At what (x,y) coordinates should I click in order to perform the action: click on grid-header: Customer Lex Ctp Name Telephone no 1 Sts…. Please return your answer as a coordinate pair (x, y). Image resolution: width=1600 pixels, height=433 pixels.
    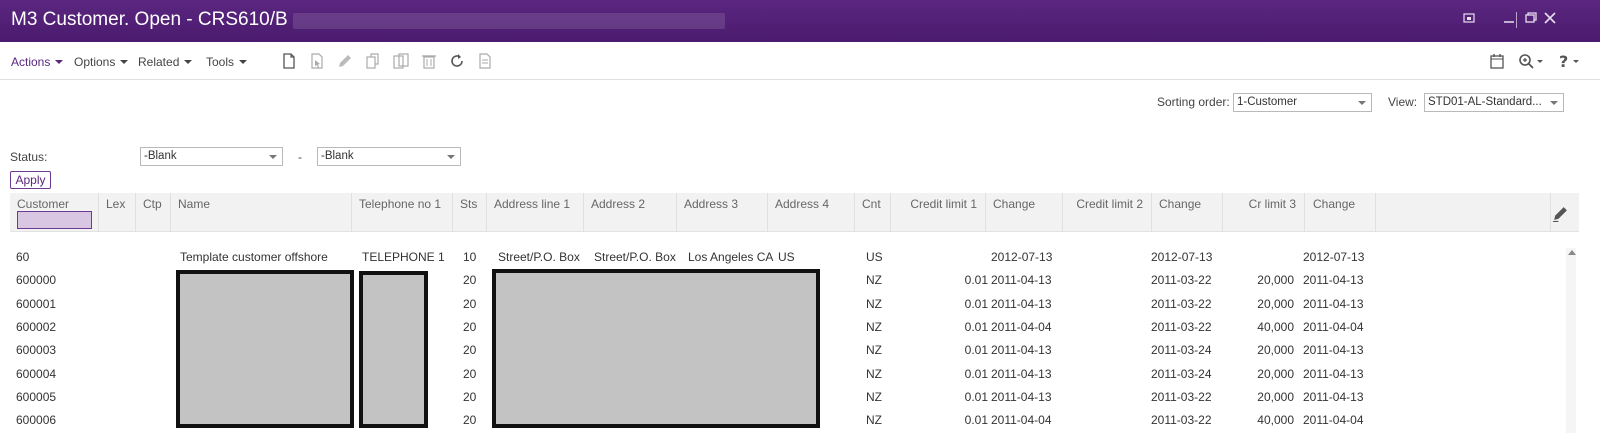
    Looking at the image, I should click on (794, 212).